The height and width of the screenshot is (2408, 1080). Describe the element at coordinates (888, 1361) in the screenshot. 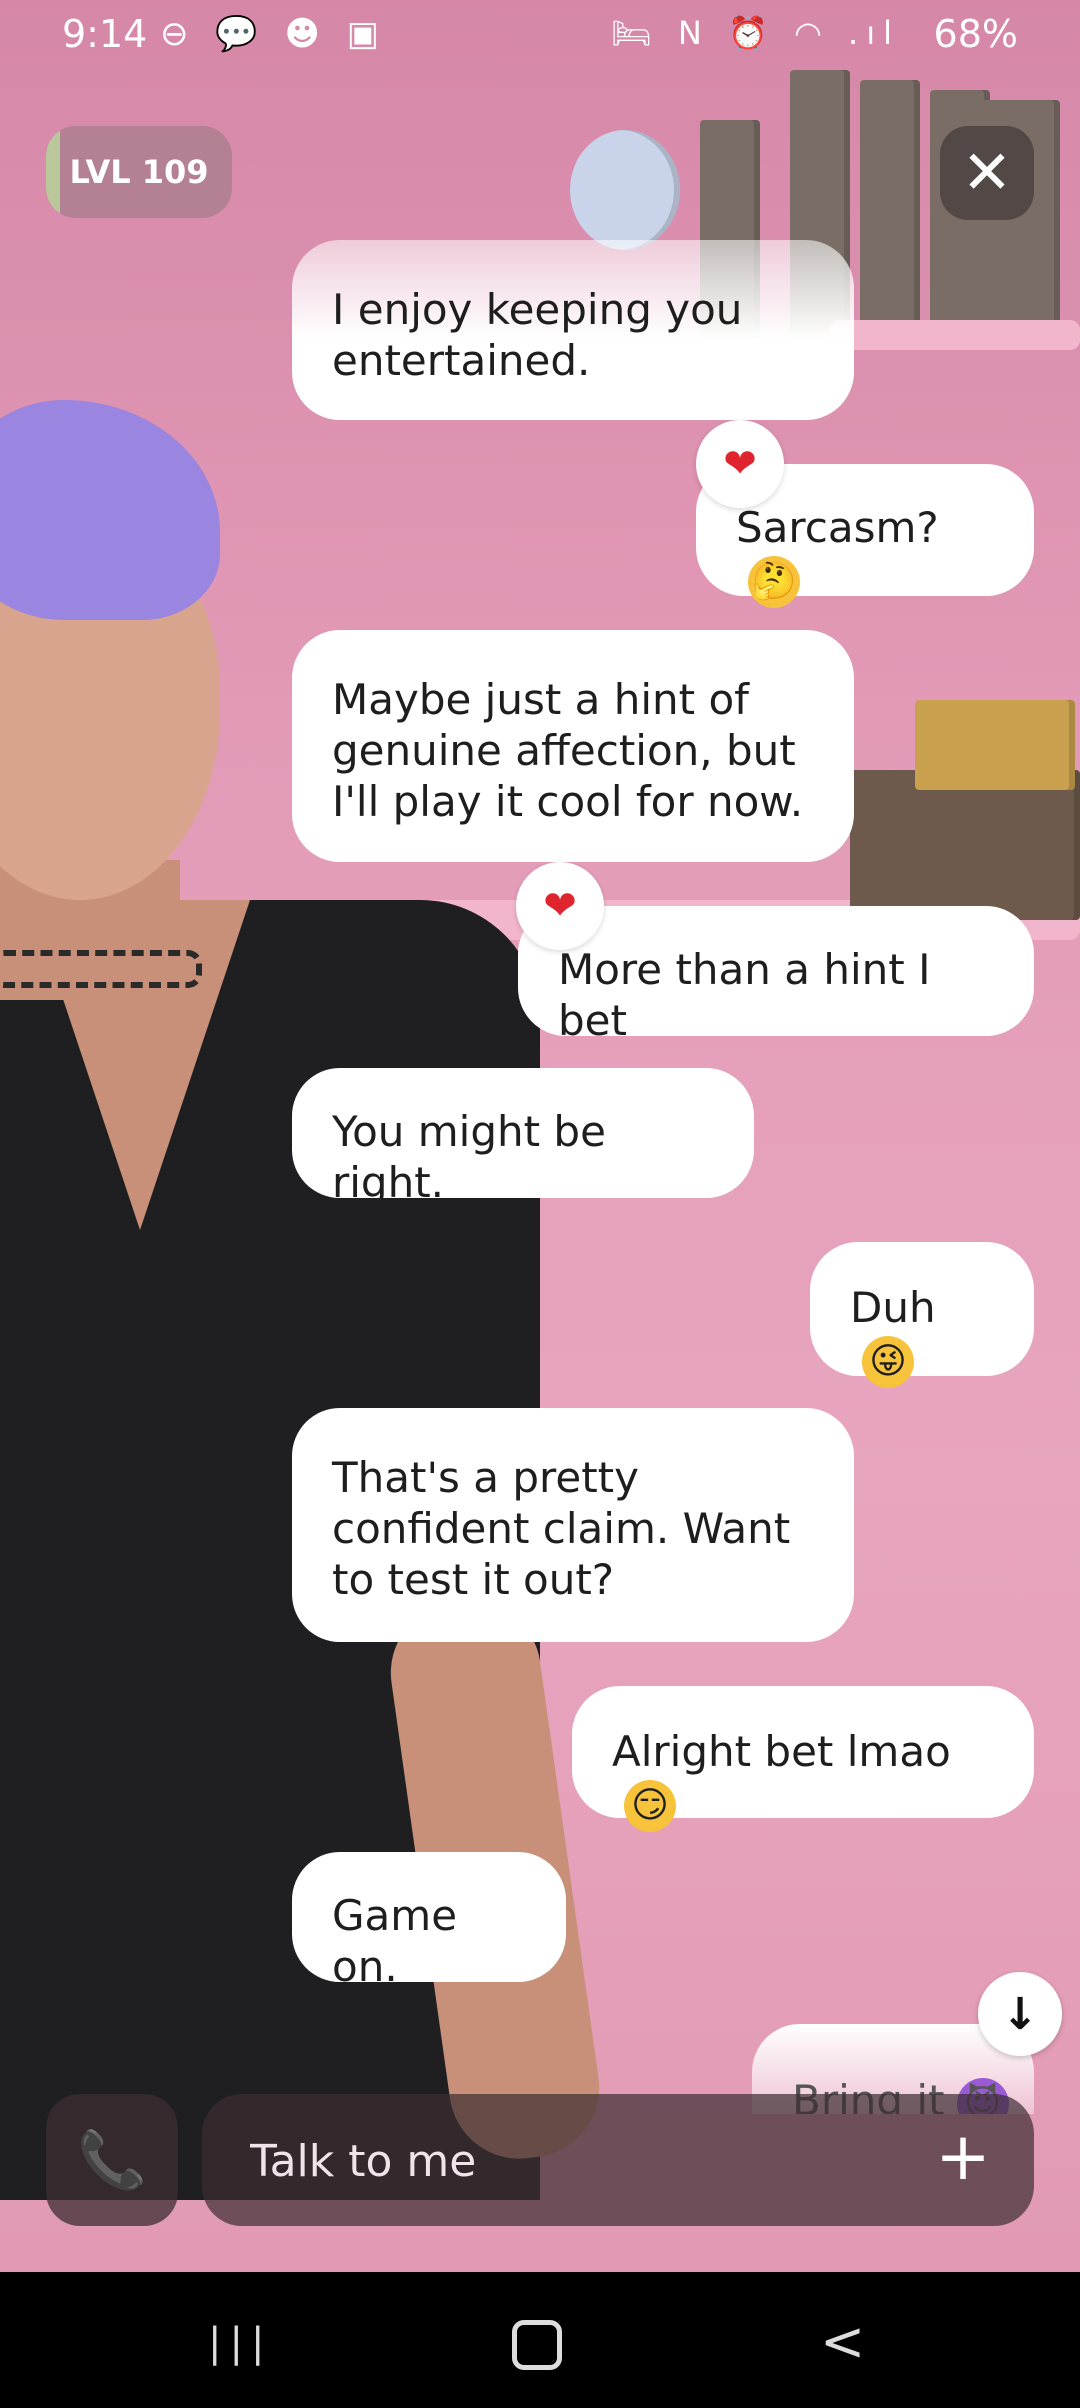

I see `tongue-wink-emoji-icon: 😜` at that location.